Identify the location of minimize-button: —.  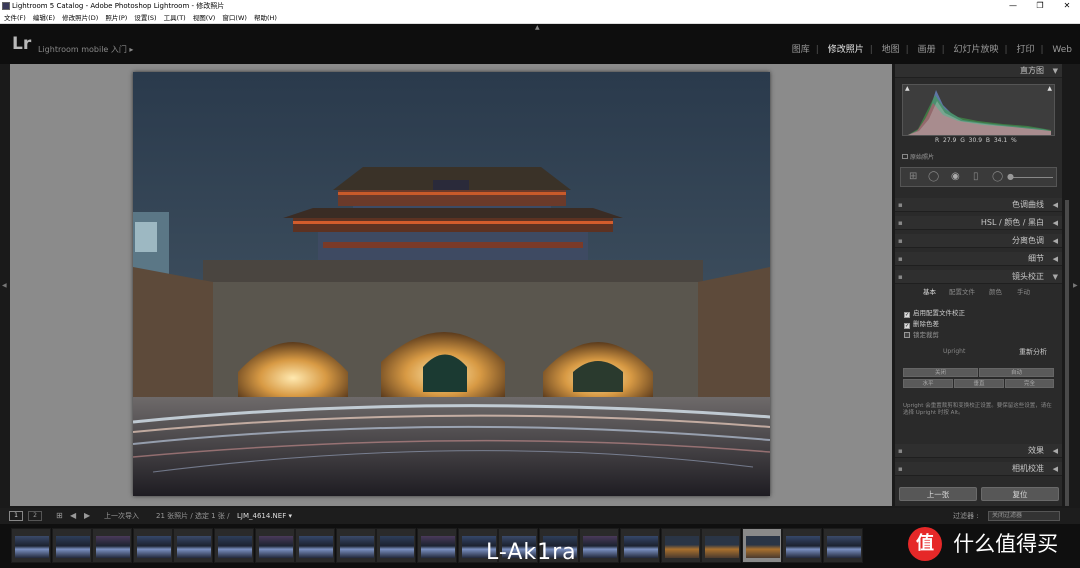
(1013, 6).